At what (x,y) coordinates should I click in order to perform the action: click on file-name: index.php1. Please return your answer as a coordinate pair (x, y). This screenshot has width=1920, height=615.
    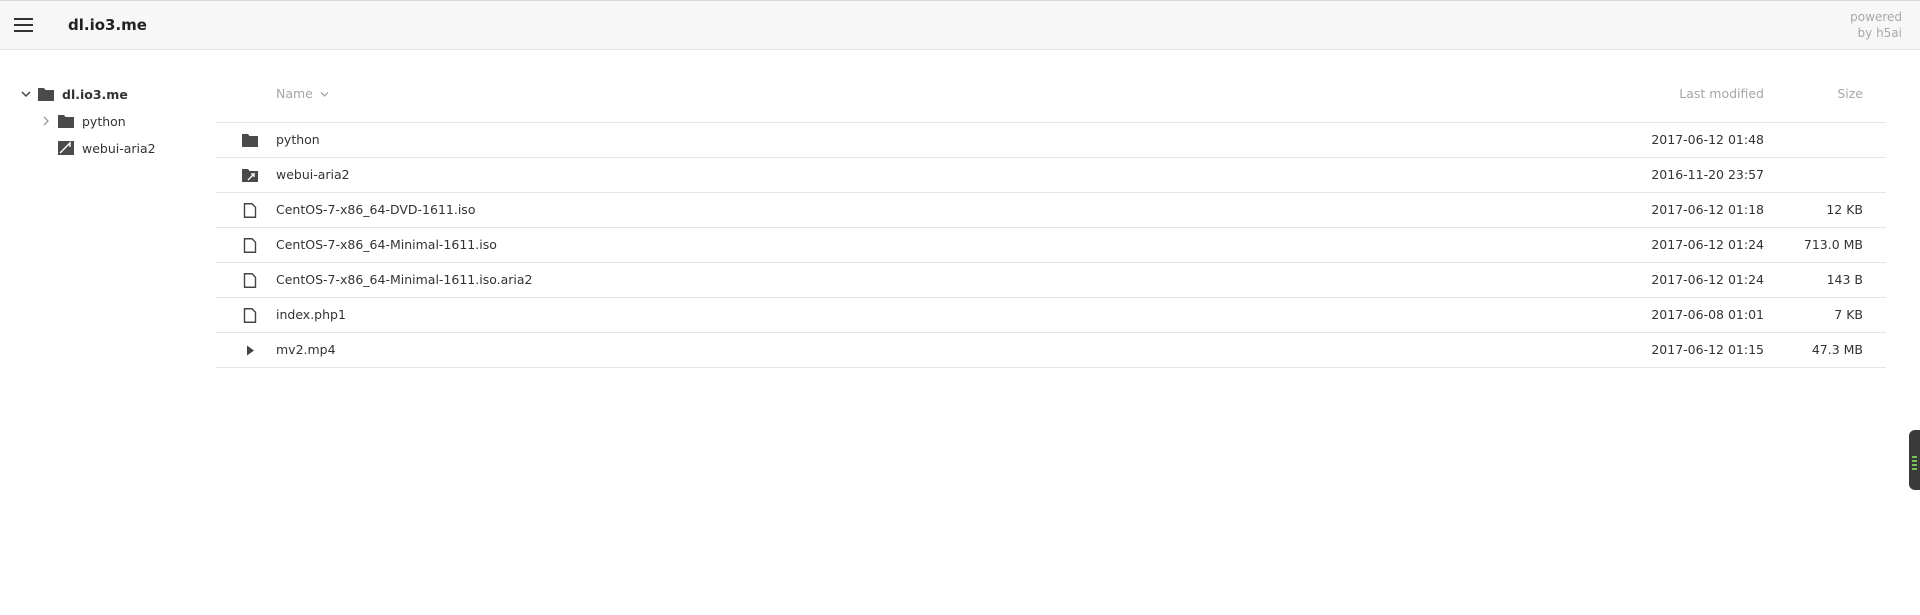
    Looking at the image, I should click on (311, 314).